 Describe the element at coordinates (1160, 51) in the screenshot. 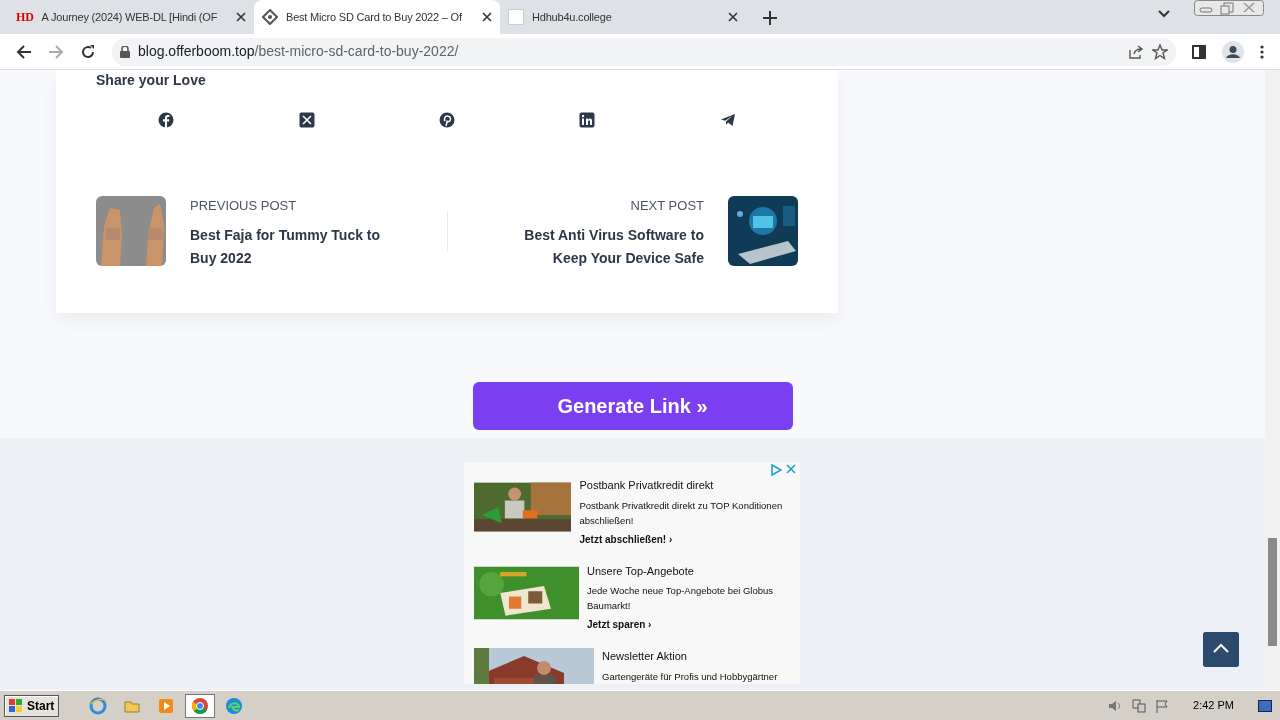

I see `bookmark-star-icon` at that location.